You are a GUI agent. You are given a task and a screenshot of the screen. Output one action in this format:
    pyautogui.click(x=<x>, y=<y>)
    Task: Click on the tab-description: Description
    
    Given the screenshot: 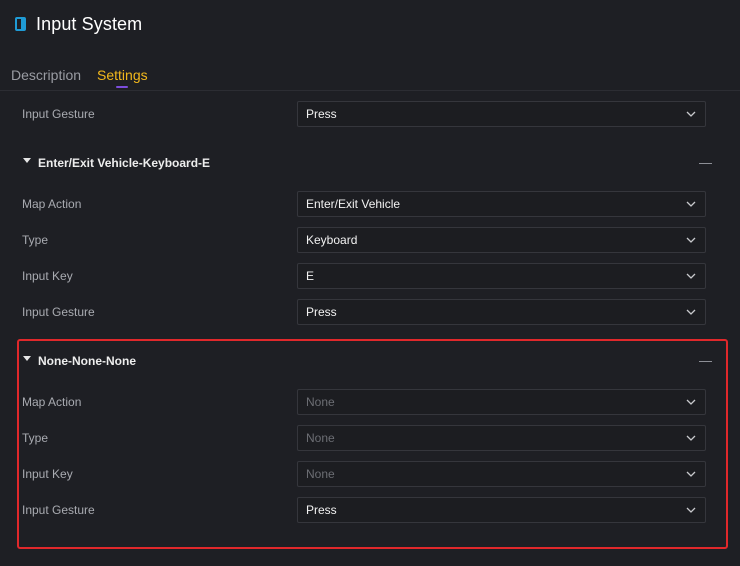 What is the action you would take?
    pyautogui.click(x=46, y=75)
    